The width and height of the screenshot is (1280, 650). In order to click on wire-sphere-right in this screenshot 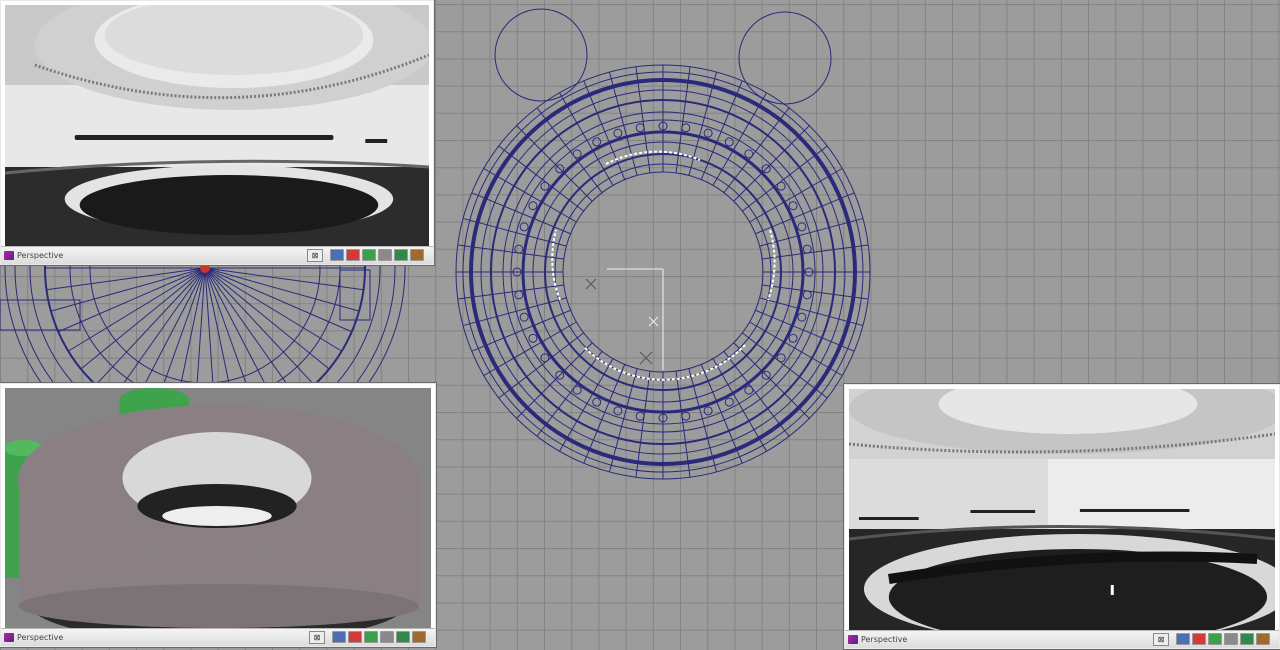, I will do `click(785, 58)`.